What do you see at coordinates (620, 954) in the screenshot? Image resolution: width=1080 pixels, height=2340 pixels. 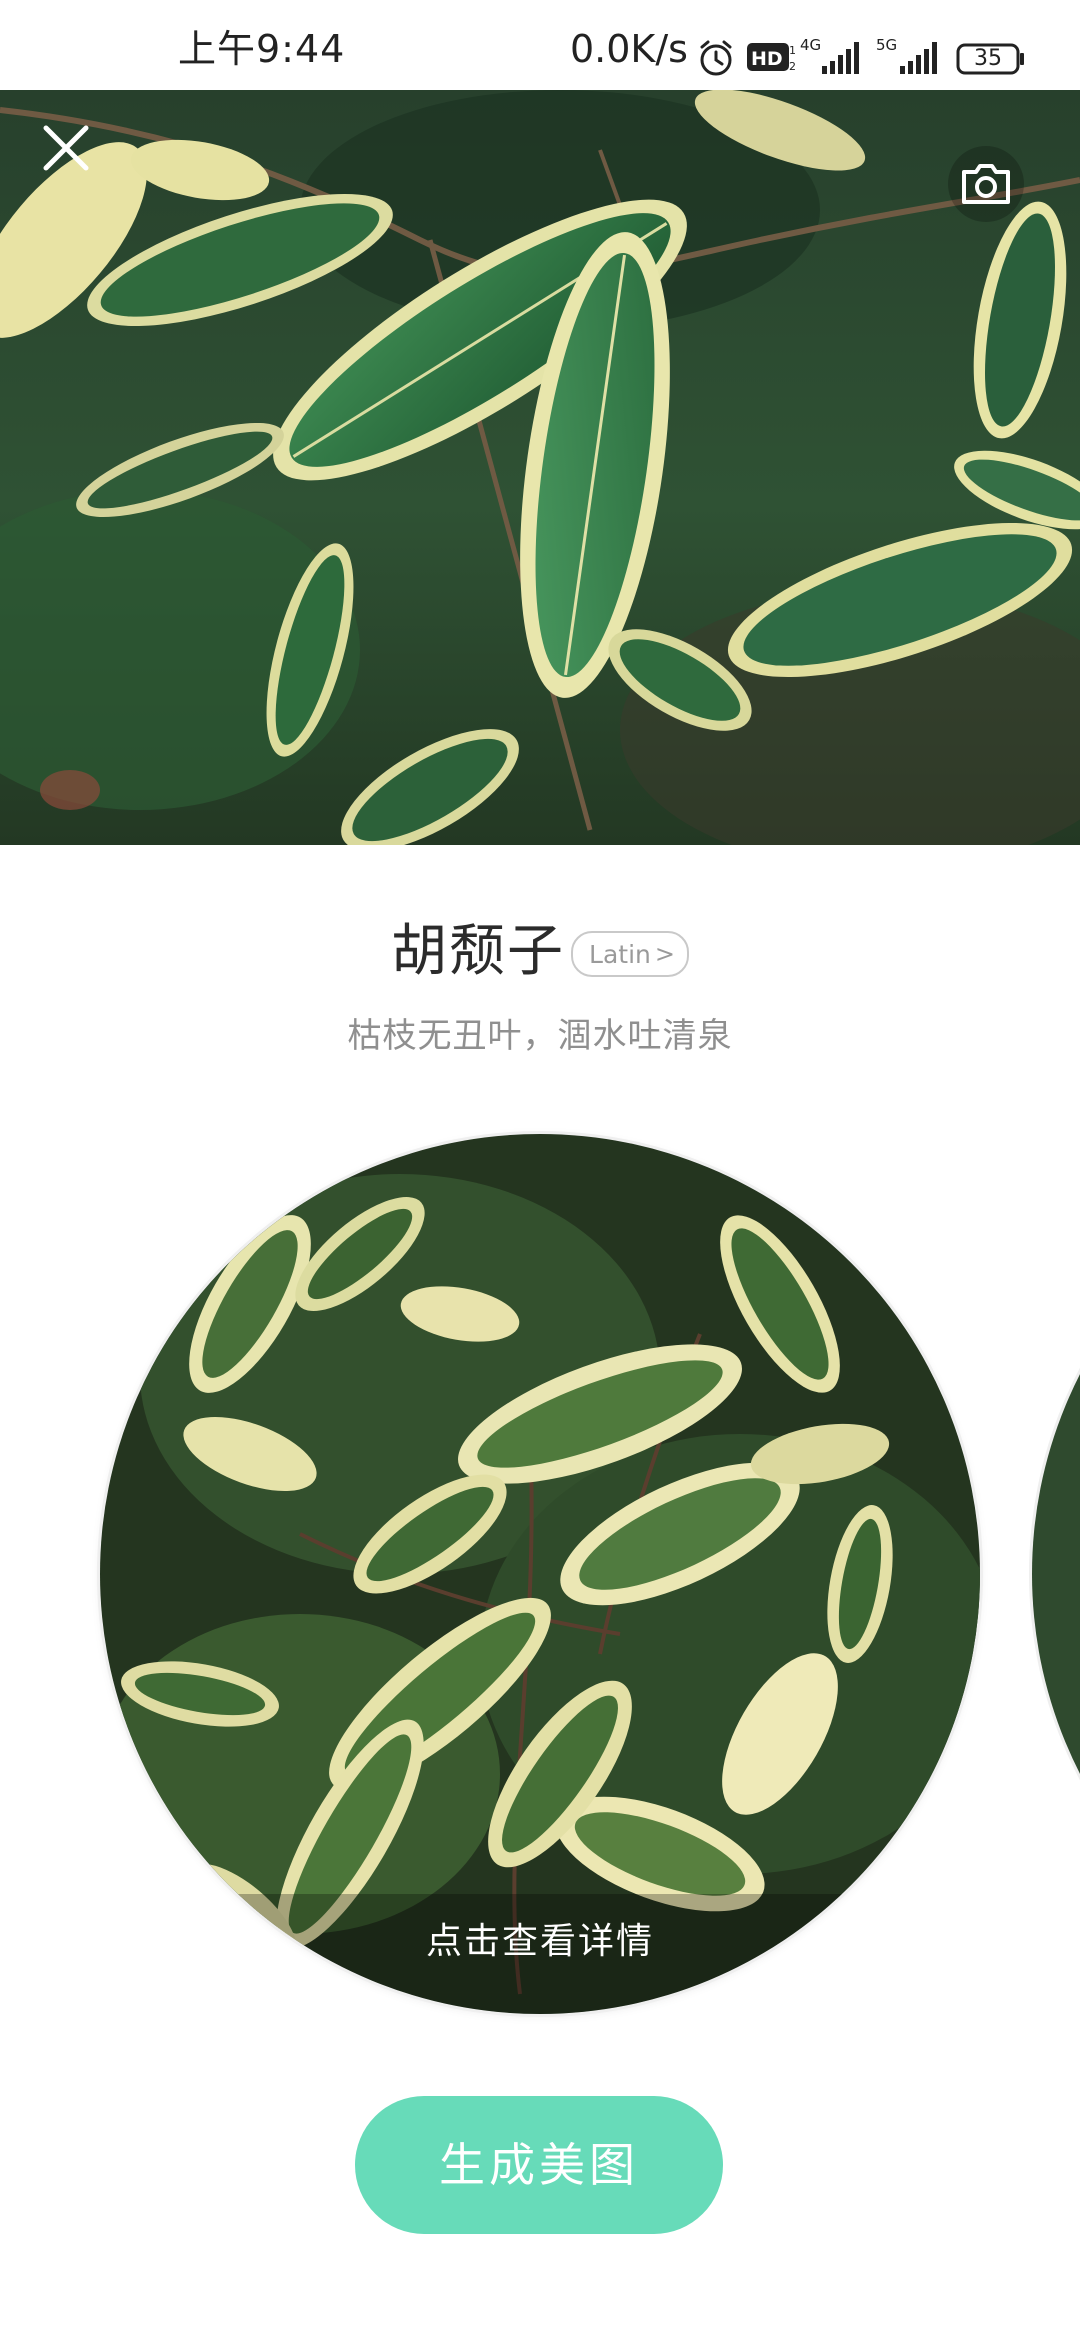 I see `latin-label: Latin` at bounding box center [620, 954].